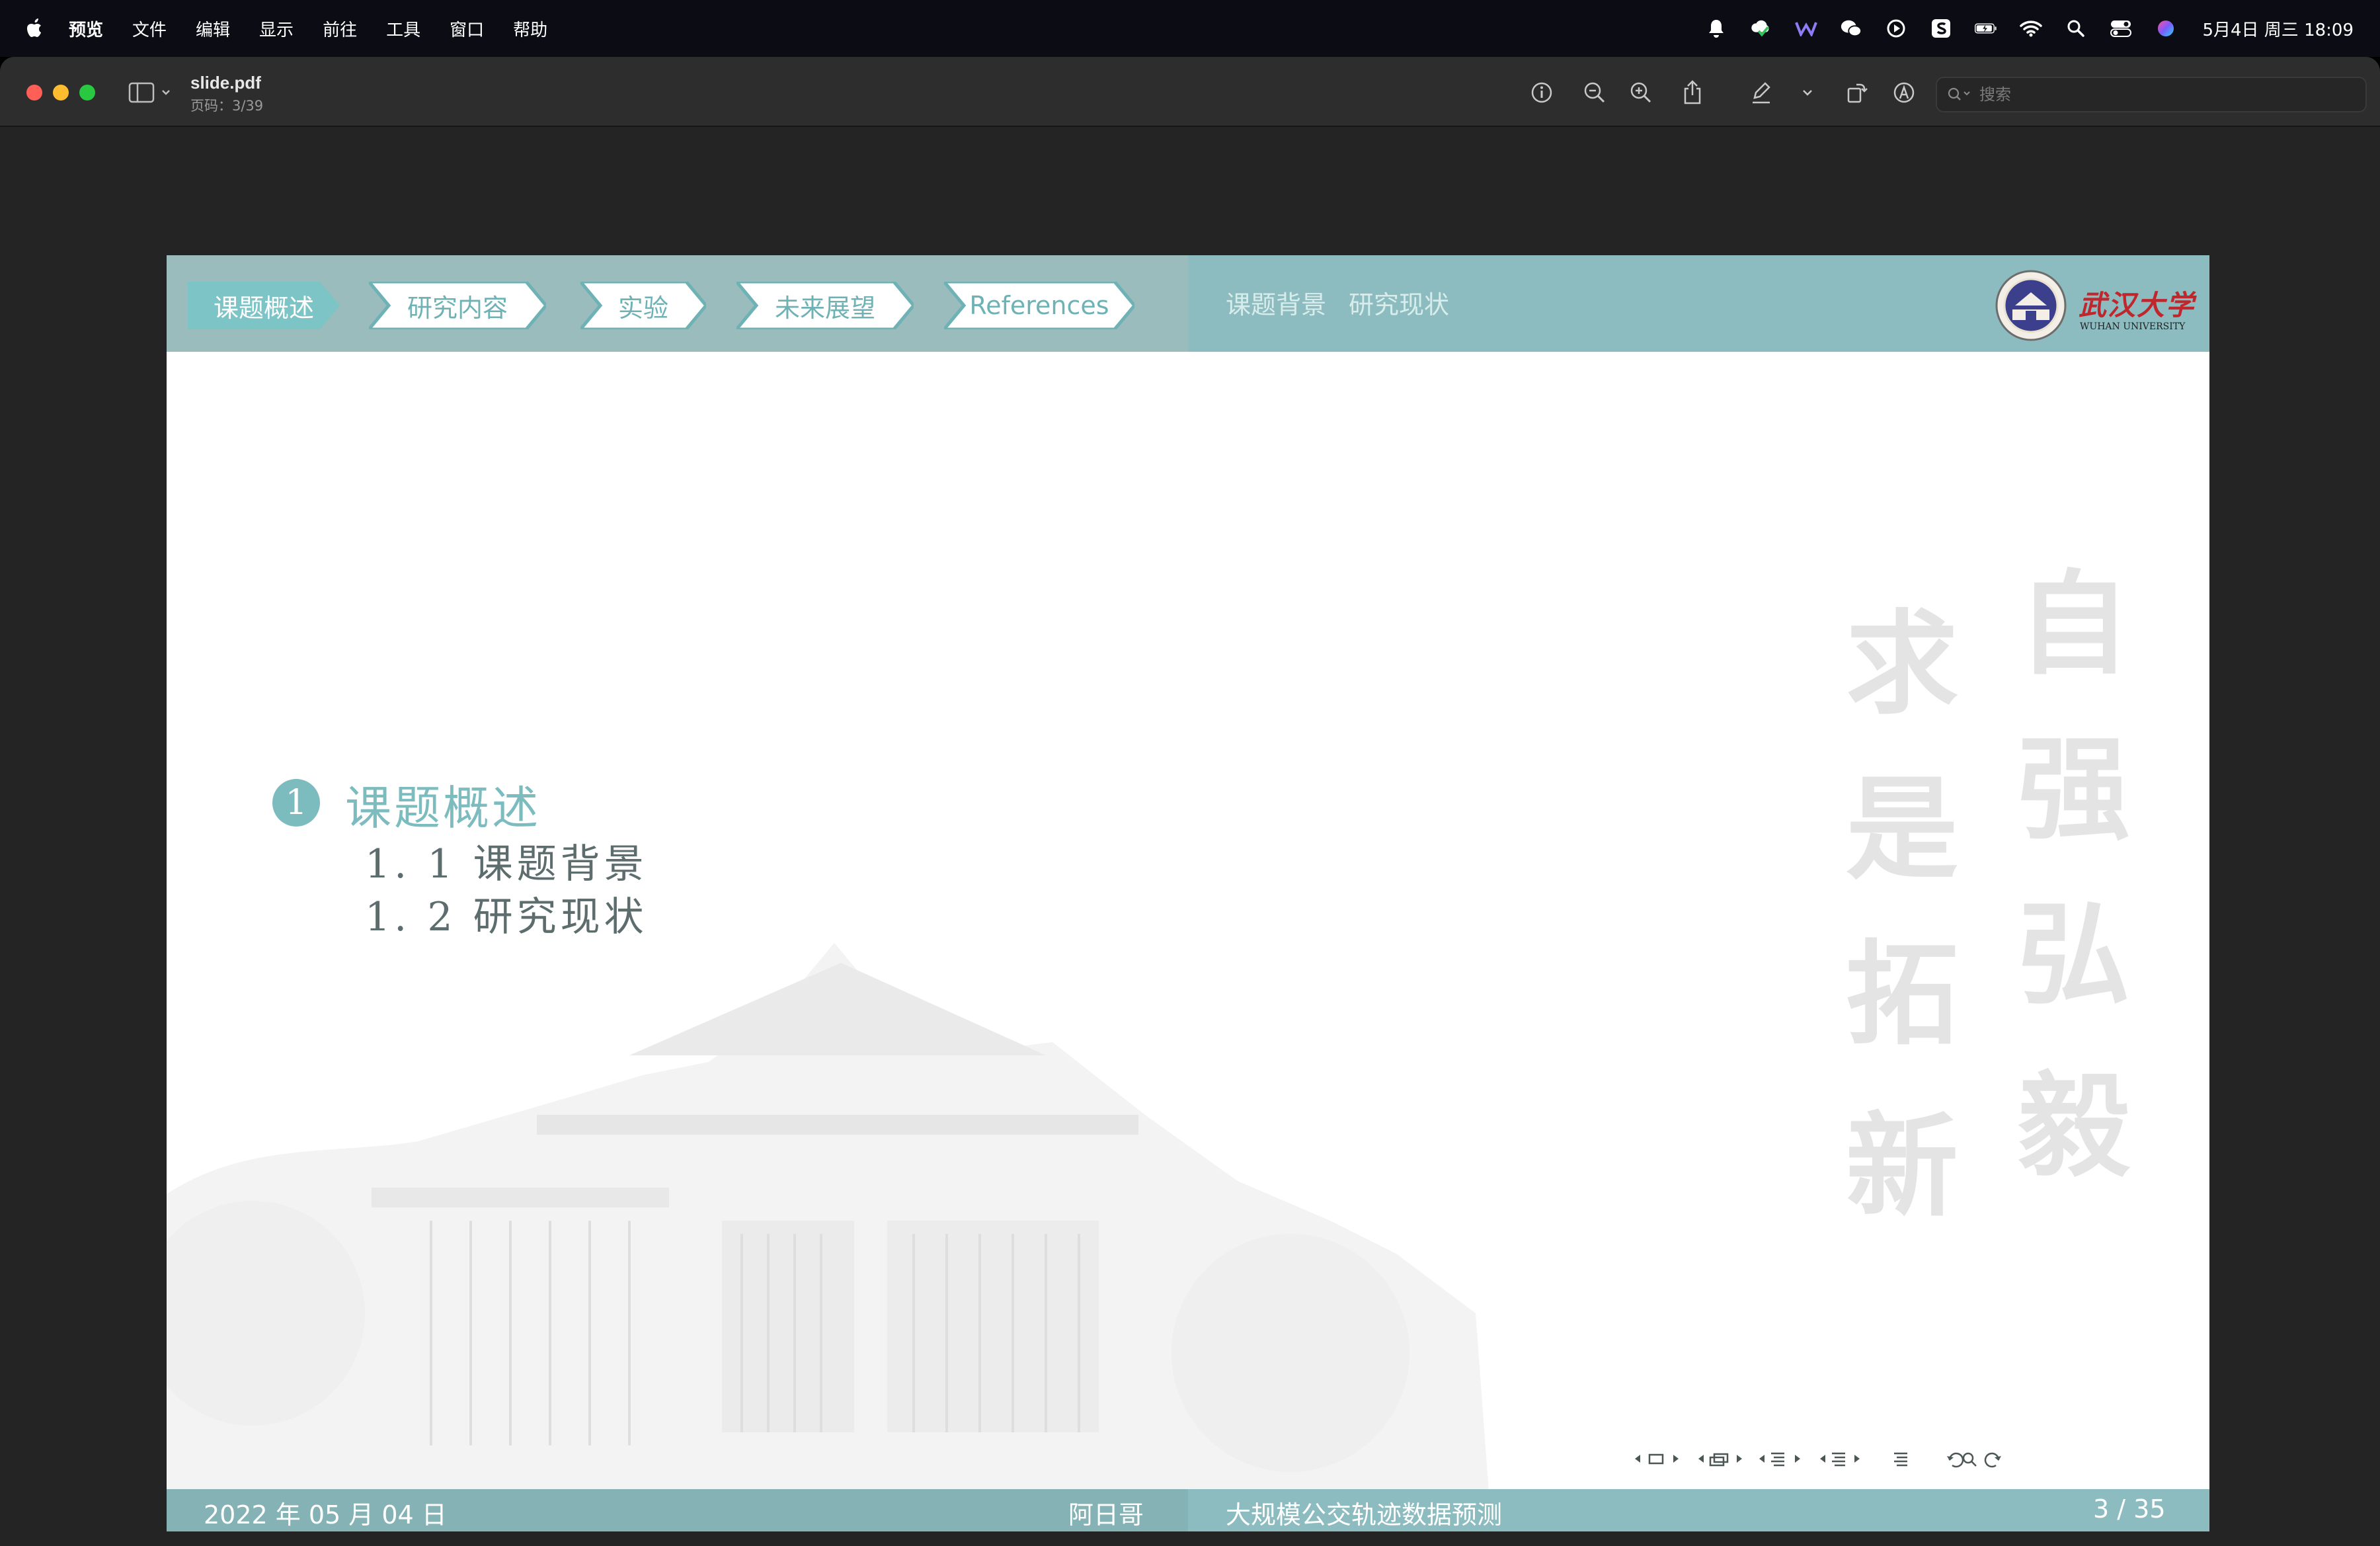  What do you see at coordinates (213, 29) in the screenshot?
I see `menu-edit: 编辑` at bounding box center [213, 29].